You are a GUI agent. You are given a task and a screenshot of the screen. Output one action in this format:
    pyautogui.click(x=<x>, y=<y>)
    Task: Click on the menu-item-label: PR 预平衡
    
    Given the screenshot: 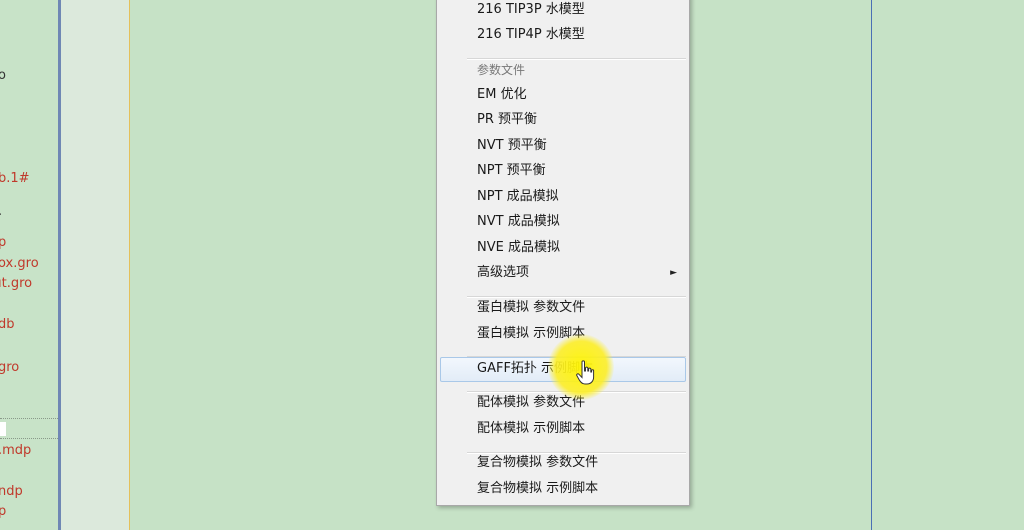 What is the action you would take?
    pyautogui.click(x=507, y=119)
    